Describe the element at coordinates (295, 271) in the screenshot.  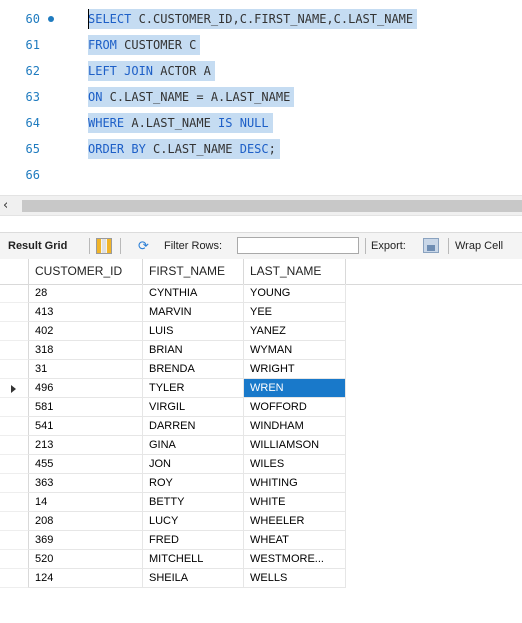
I see `column-header-last-name: LAST_NAME` at that location.